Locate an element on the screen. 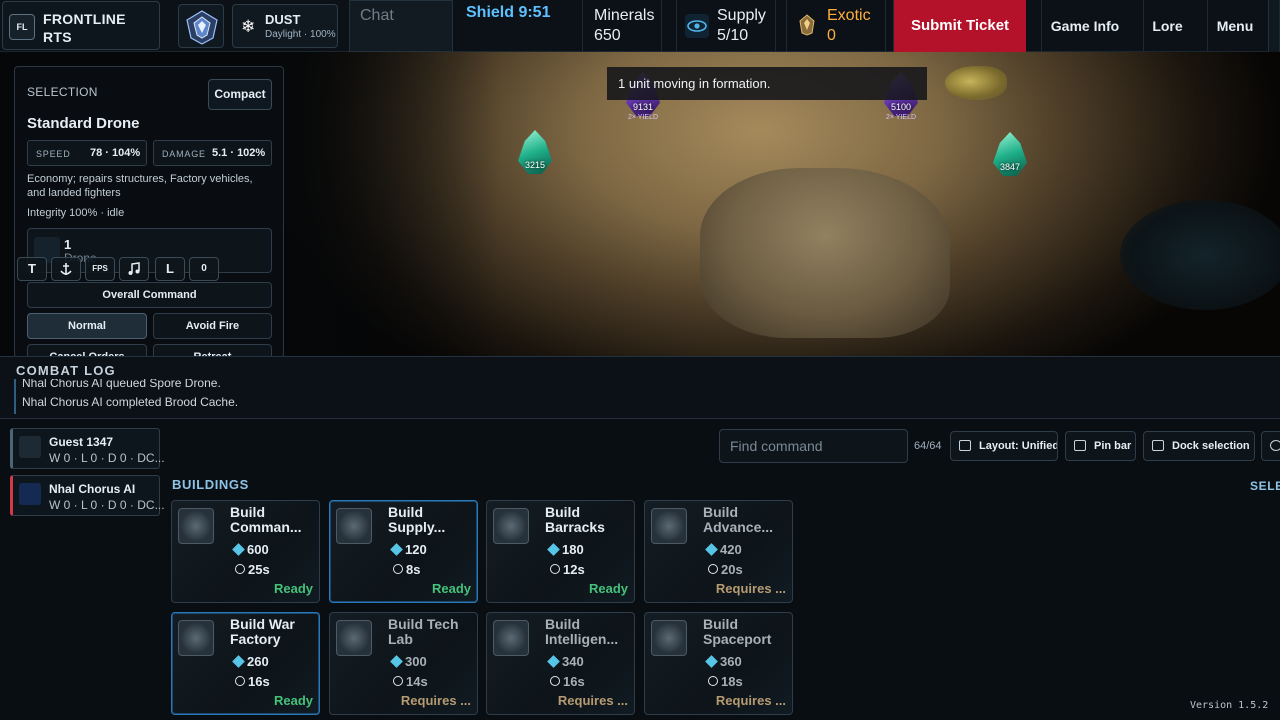  damage-value: 5.1 · 102% is located at coordinates (239, 153).